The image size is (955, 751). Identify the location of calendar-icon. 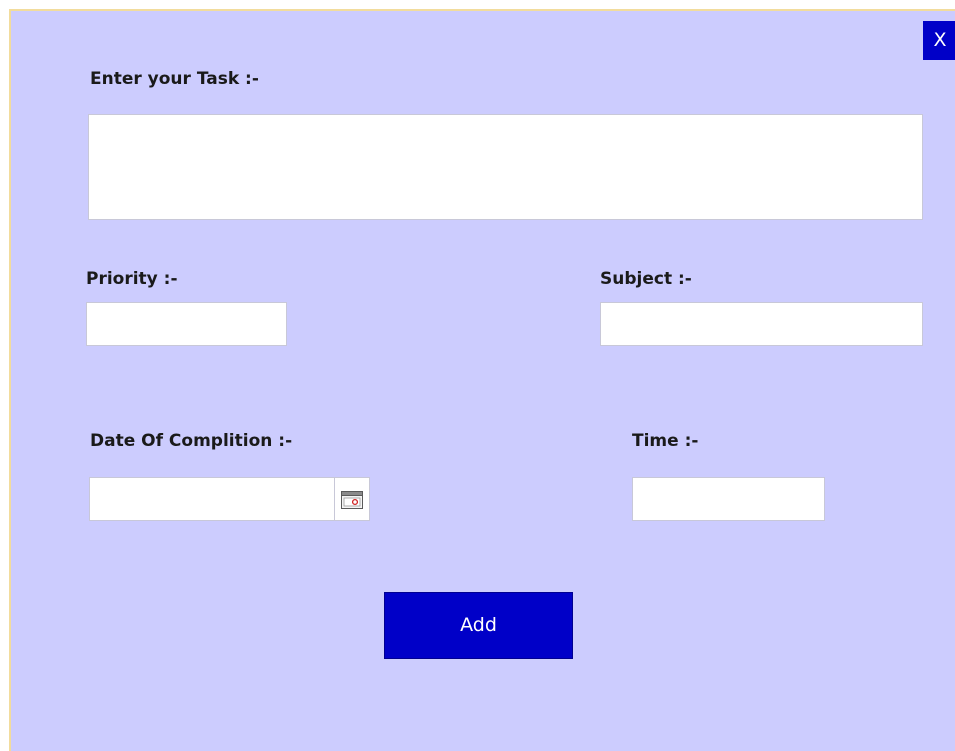
(352, 500).